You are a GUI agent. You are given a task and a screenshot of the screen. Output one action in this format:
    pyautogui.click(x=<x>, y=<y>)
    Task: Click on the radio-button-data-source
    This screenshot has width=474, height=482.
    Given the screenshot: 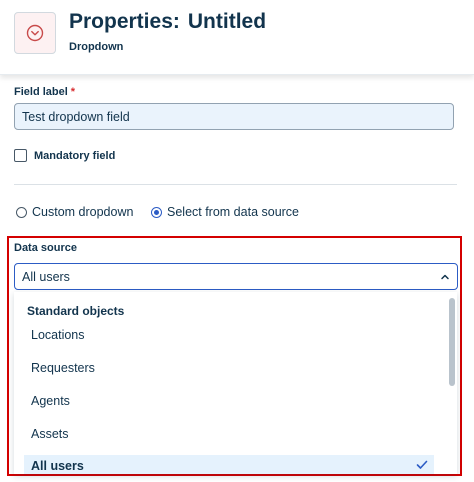 What is the action you would take?
    pyautogui.click(x=156, y=212)
    